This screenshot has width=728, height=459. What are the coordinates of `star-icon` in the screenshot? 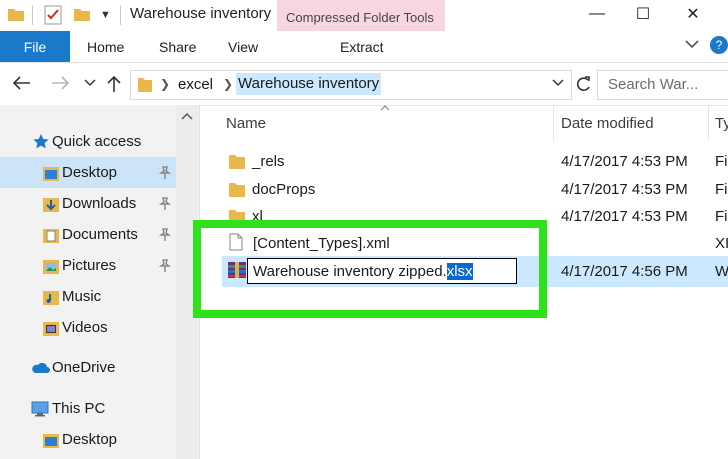 It's located at (41, 141).